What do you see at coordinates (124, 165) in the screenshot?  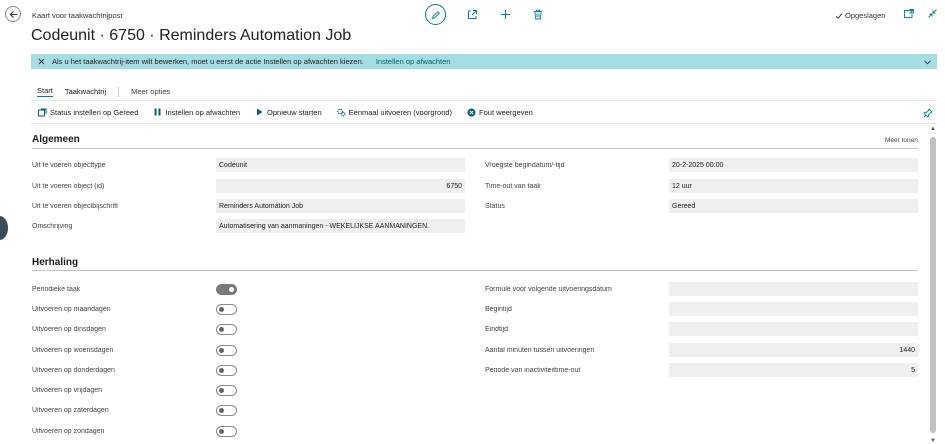 I see `field-label: Uit te voeren objecttype` at bounding box center [124, 165].